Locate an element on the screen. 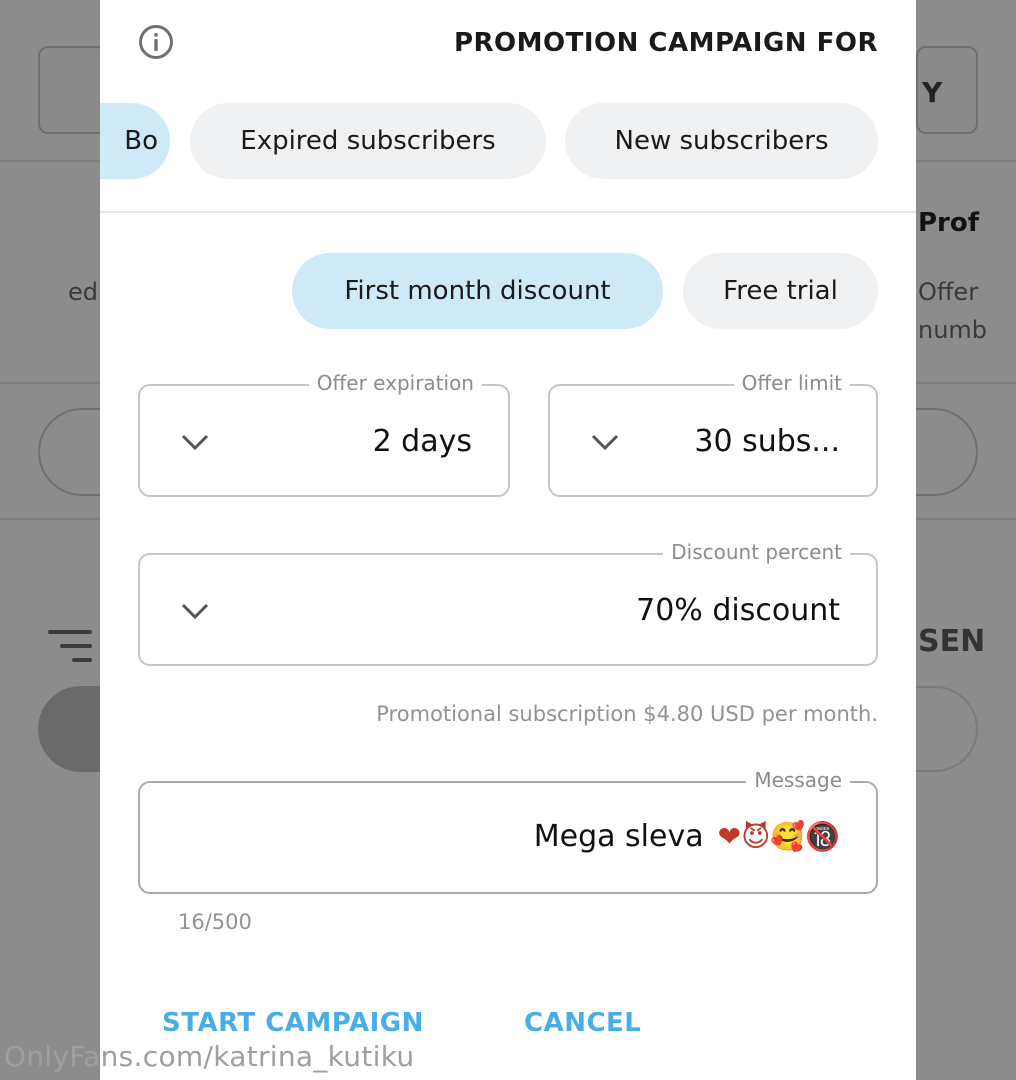 Image resolution: width=1016 pixels, height=1080 pixels. background-button-right: Y is located at coordinates (947, 90).